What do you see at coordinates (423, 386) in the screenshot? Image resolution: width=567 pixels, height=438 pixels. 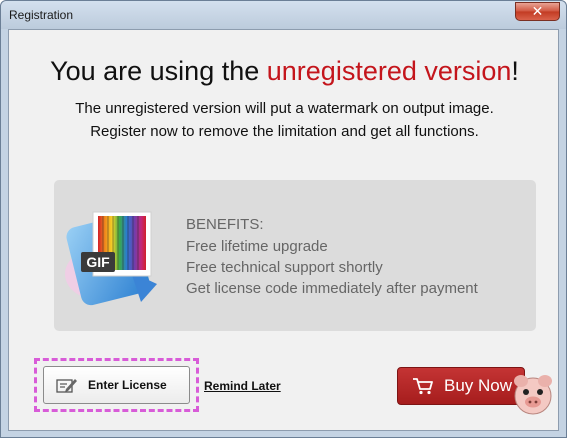 I see `cart-icon` at bounding box center [423, 386].